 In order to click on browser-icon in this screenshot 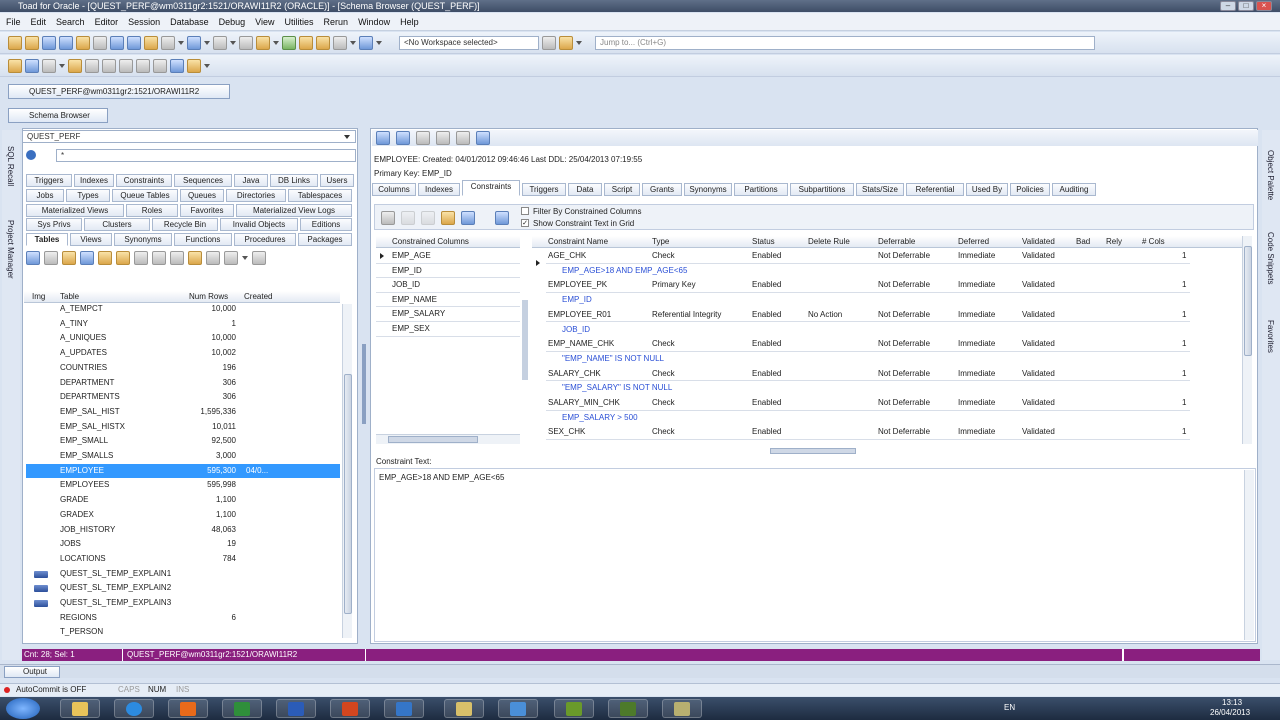, I will do `click(134, 42)`.